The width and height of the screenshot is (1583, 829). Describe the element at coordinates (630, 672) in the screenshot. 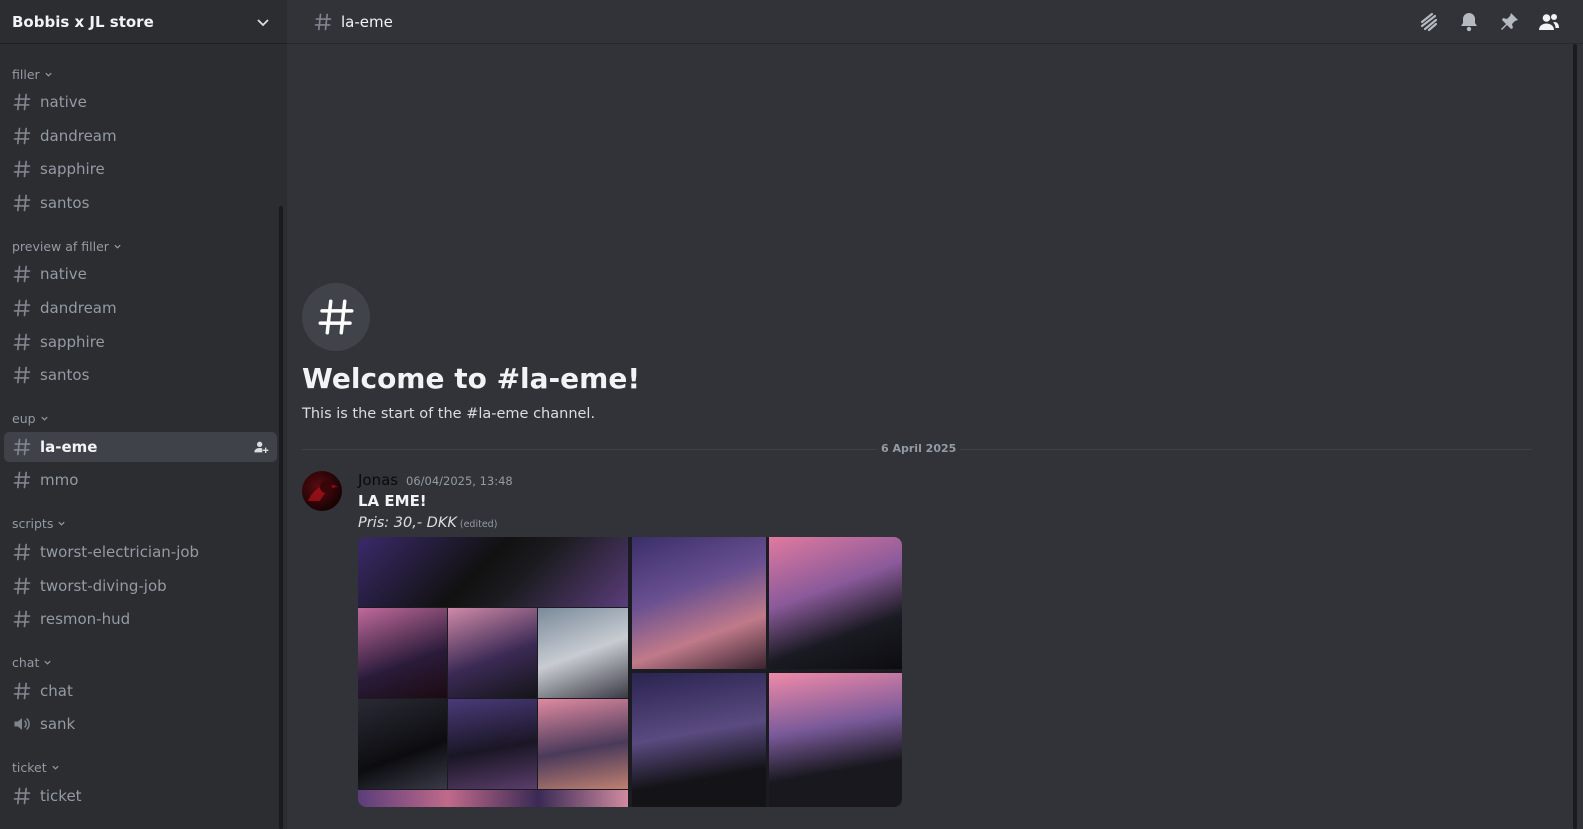

I see `image-attachment` at that location.